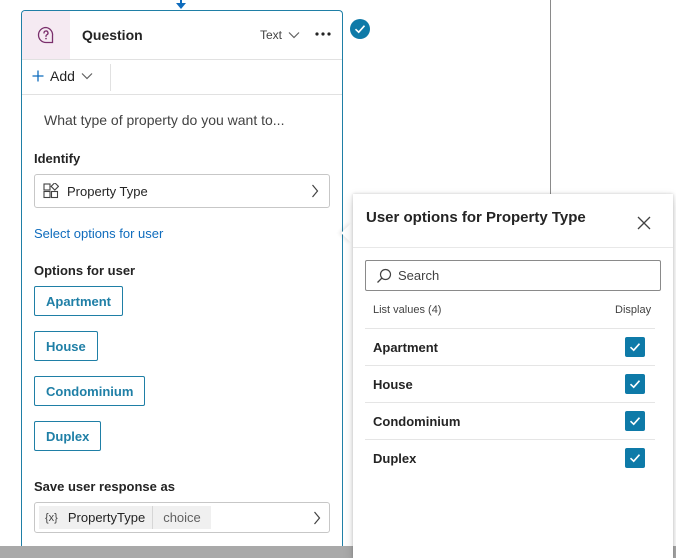  What do you see at coordinates (510, 420) in the screenshot?
I see `list-item: Condominium` at bounding box center [510, 420].